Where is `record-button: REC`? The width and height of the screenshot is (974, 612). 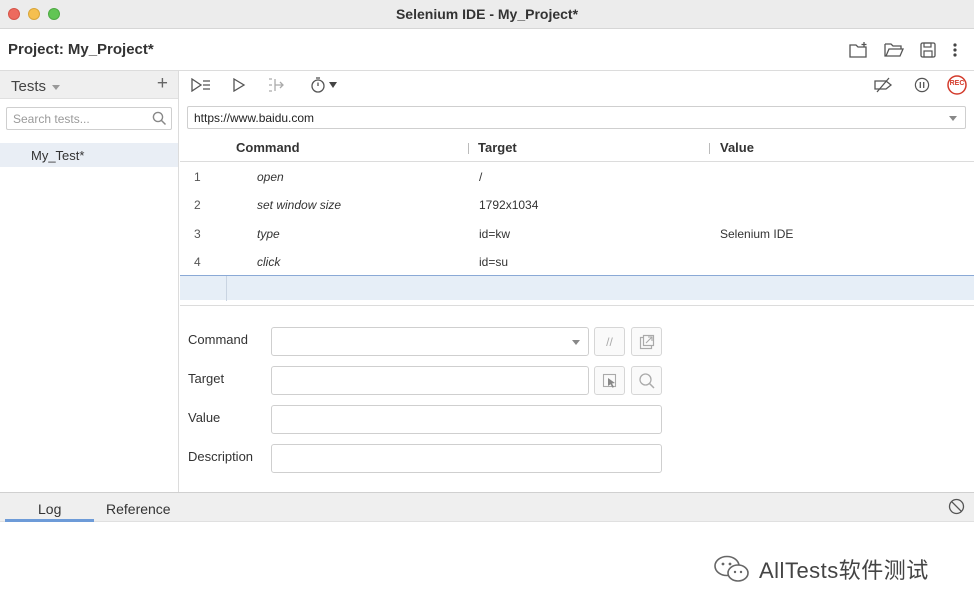 record-button: REC is located at coordinates (957, 85).